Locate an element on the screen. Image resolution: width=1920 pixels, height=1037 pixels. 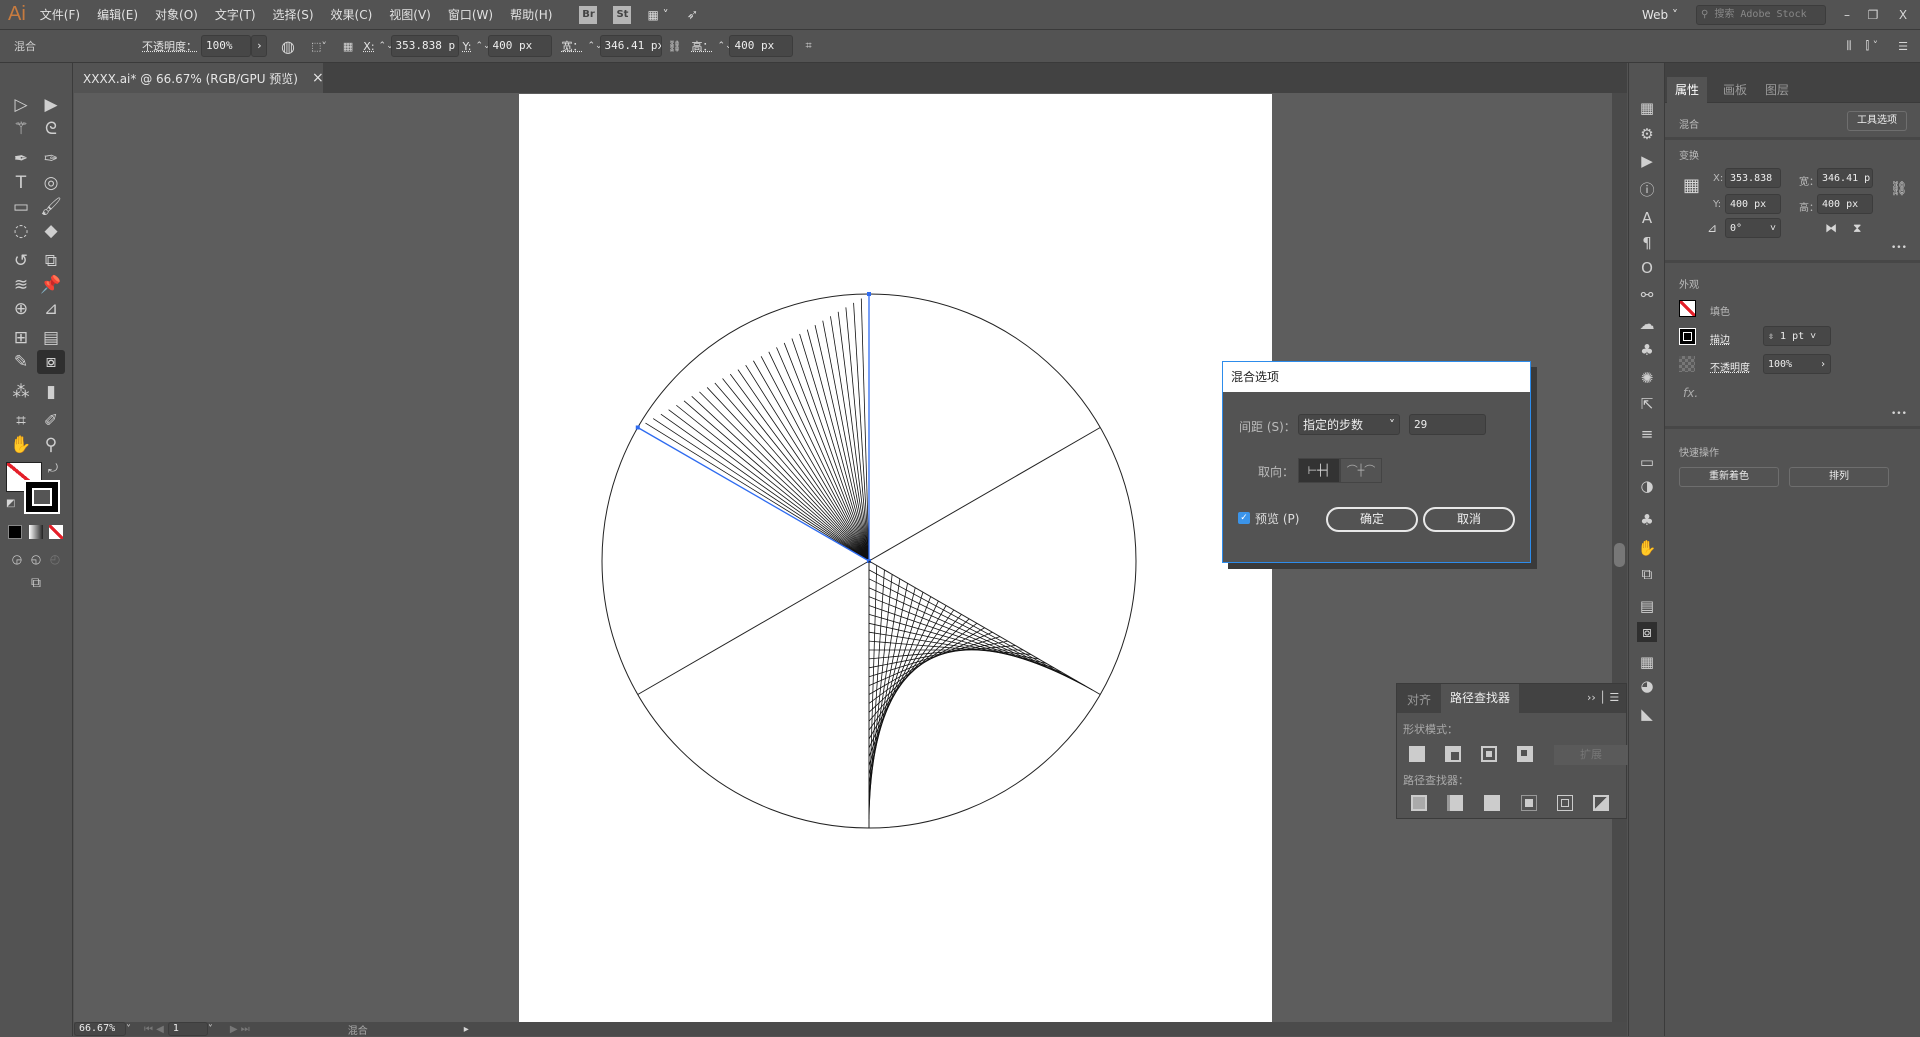
stroke-label: 描边 is located at coordinates (1720, 338).